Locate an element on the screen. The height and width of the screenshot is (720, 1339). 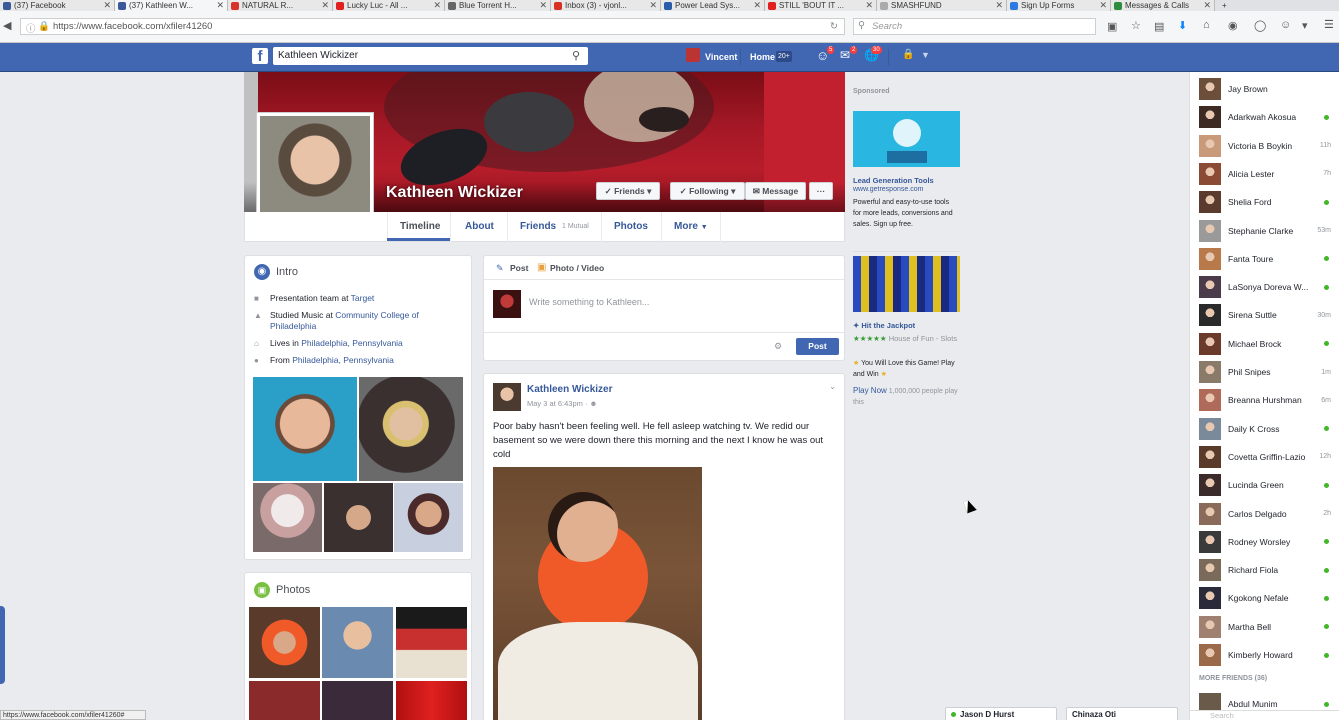
chevron-down-icon: ⌄ is located at coordinates (832, 386).